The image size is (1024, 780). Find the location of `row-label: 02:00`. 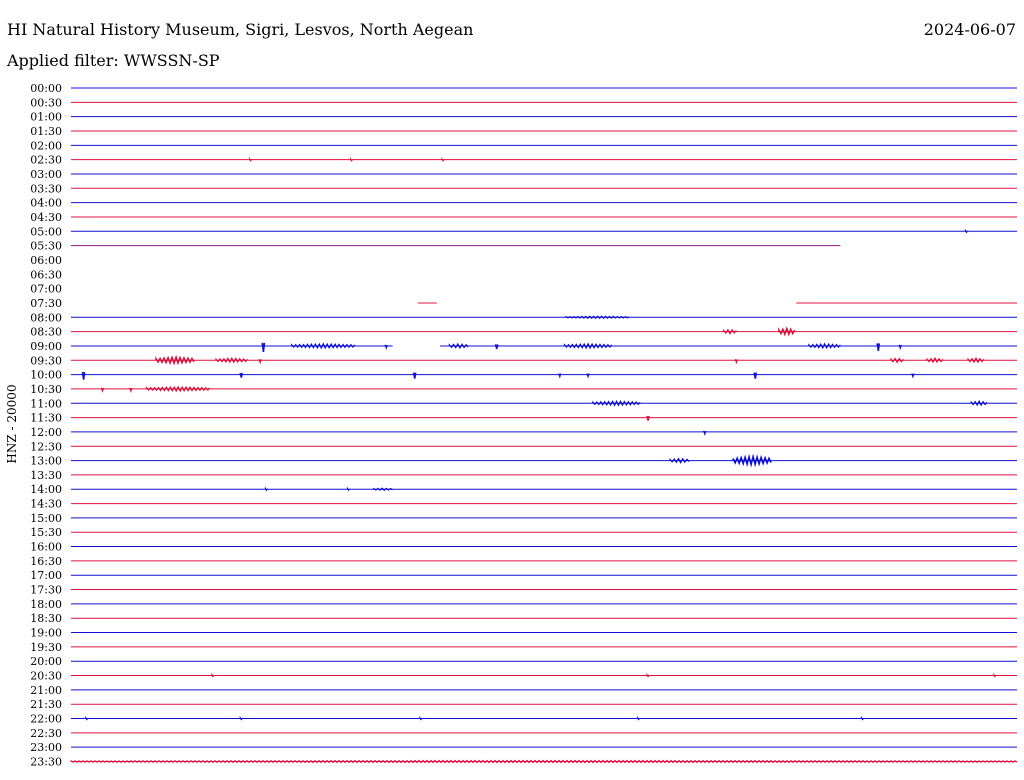

row-label: 02:00 is located at coordinates (46, 145).